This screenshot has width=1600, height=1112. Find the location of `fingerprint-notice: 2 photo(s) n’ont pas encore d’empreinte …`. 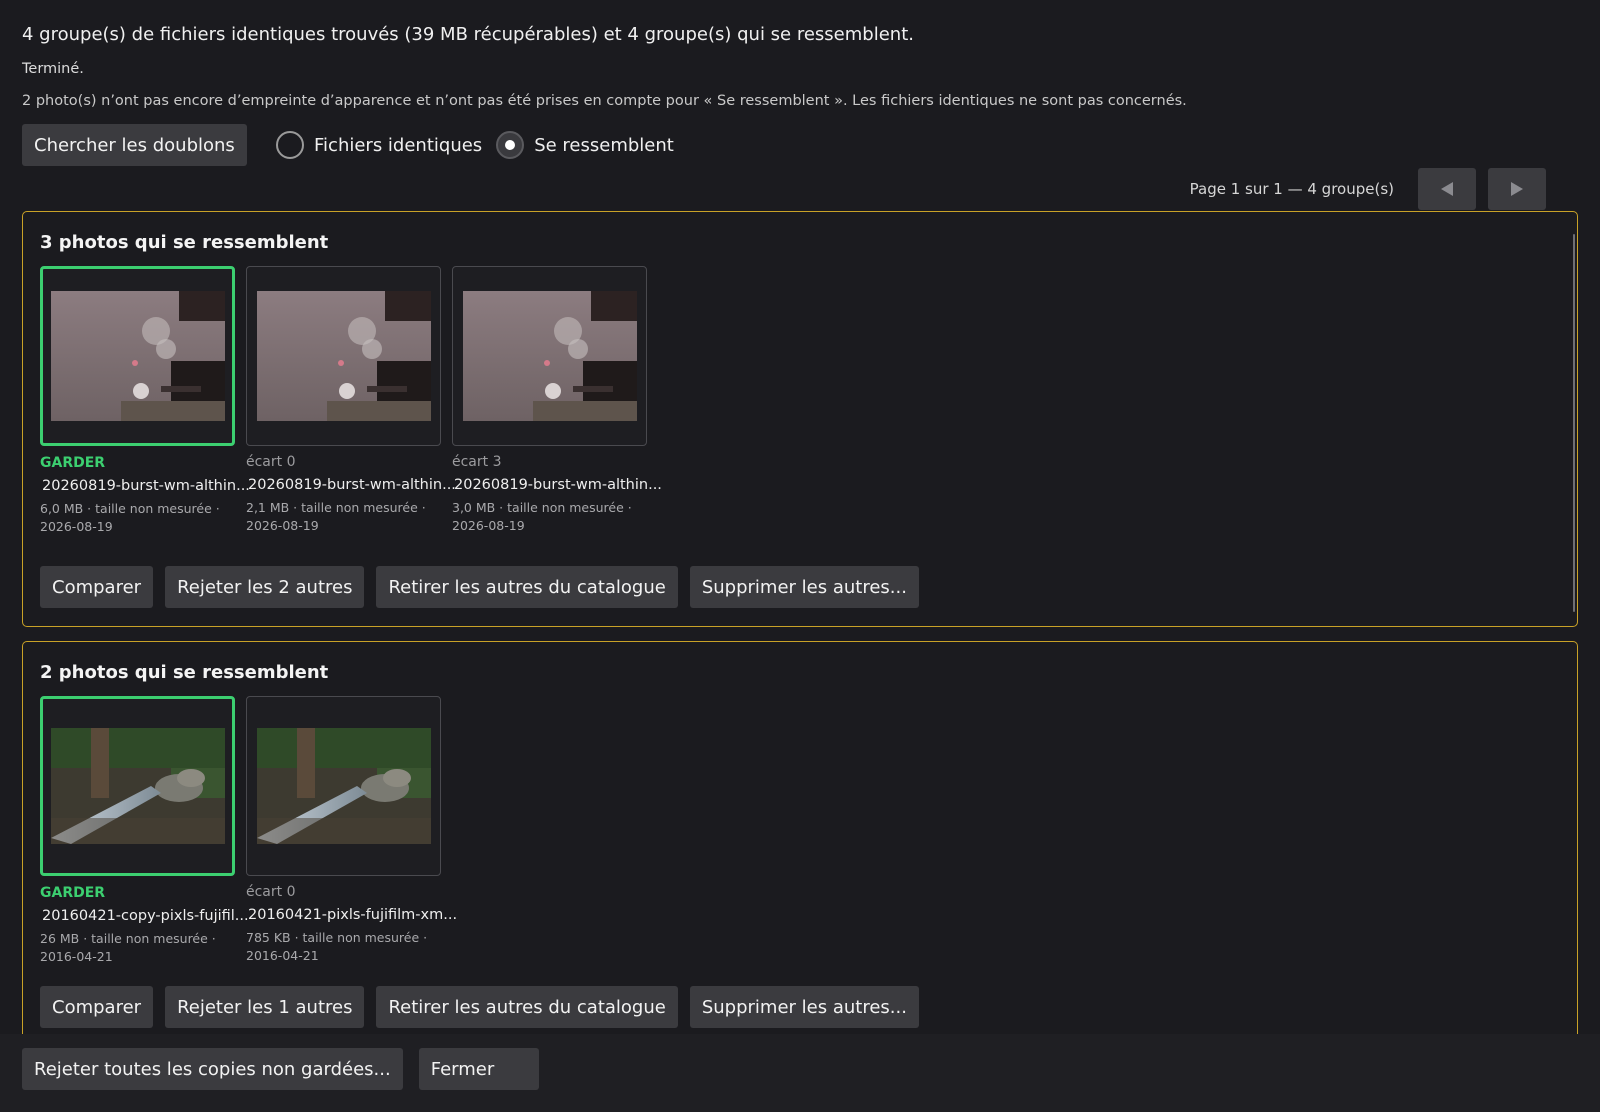

fingerprint-notice: 2 photo(s) n’ont pas encore d’empreinte … is located at coordinates (604, 101).